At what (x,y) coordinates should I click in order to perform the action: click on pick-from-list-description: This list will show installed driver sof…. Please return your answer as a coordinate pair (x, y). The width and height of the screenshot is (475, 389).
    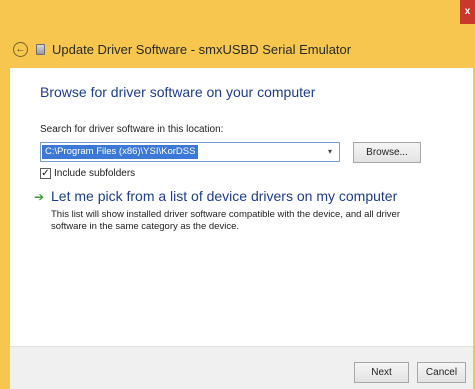
    Looking at the image, I should click on (226, 220).